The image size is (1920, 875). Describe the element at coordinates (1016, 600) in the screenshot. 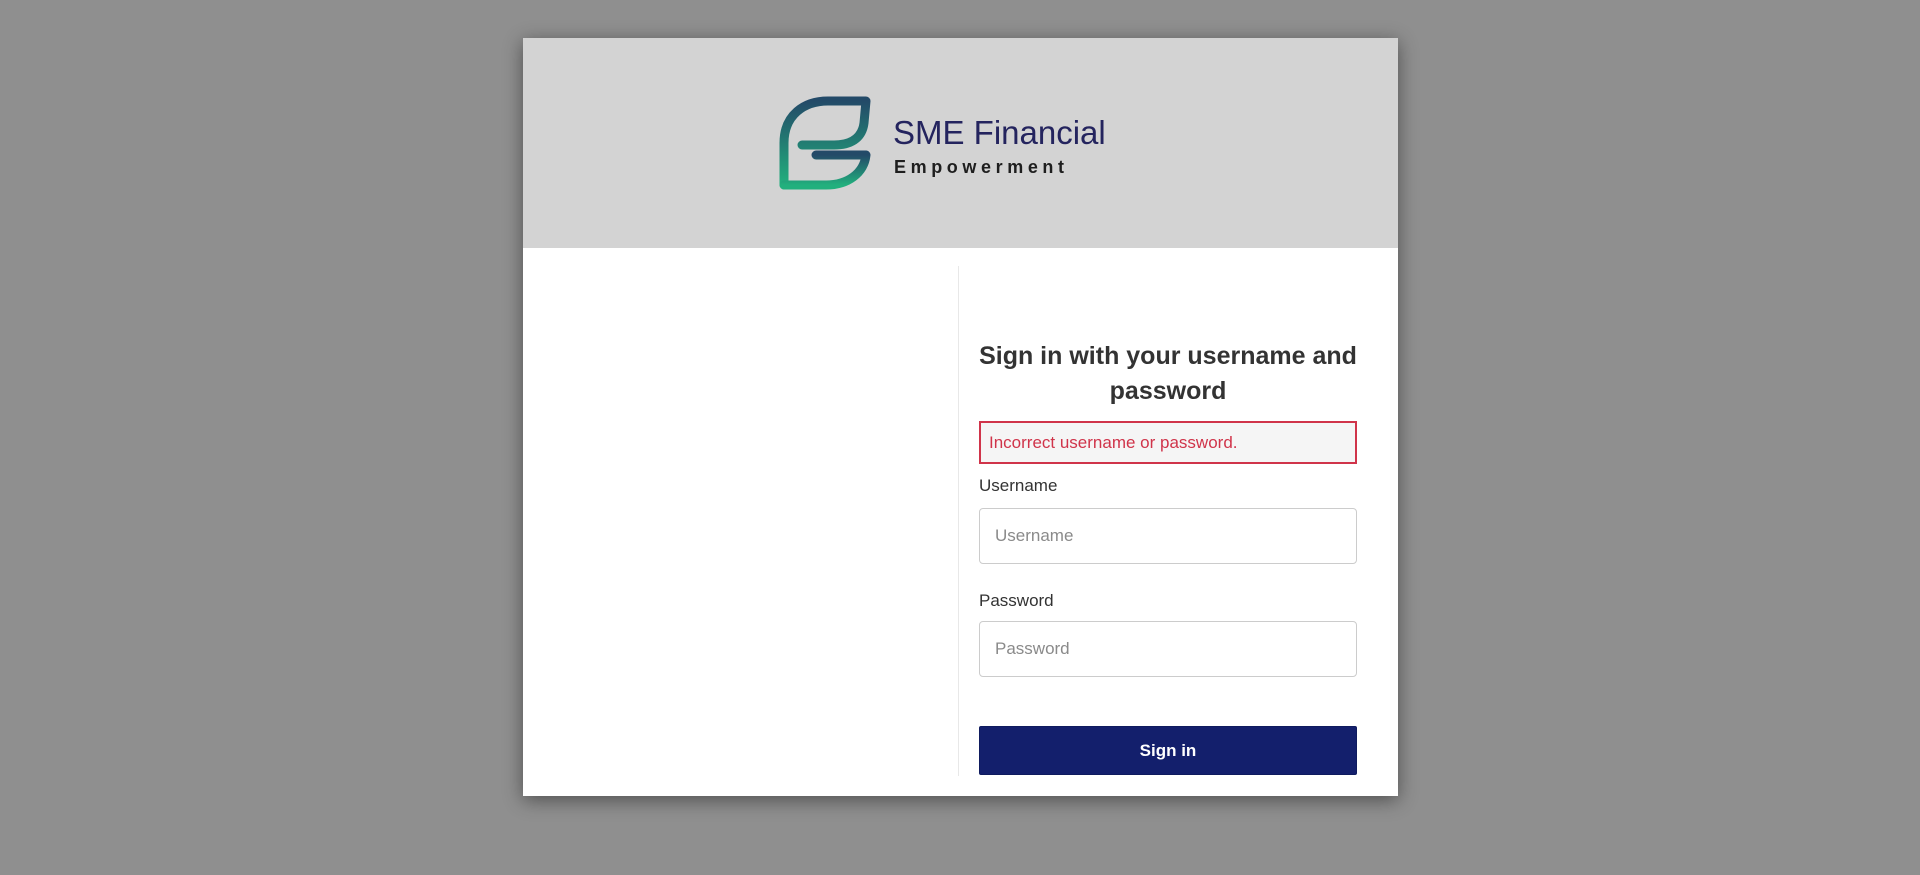

I see `password-label: Password` at that location.